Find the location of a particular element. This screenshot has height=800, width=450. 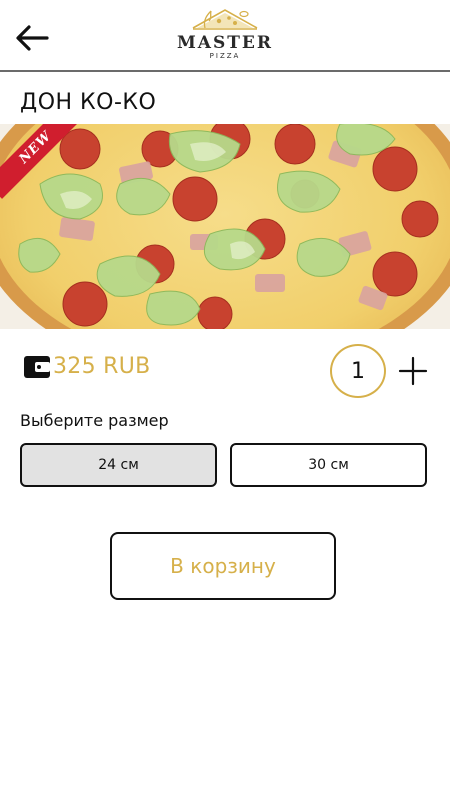

brand-logo: MASTER PIZZA is located at coordinates (225, 37).